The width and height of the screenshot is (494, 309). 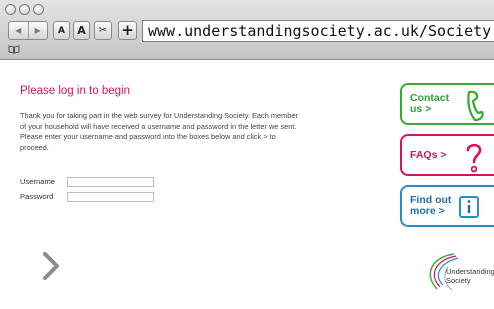 I want to click on back-forward-group: ◀ ▶, so click(x=28, y=30).